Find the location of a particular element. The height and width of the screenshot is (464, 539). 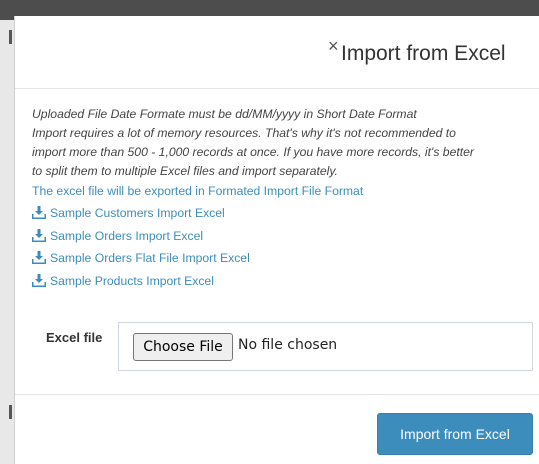

close-icon: × is located at coordinates (333, 46).